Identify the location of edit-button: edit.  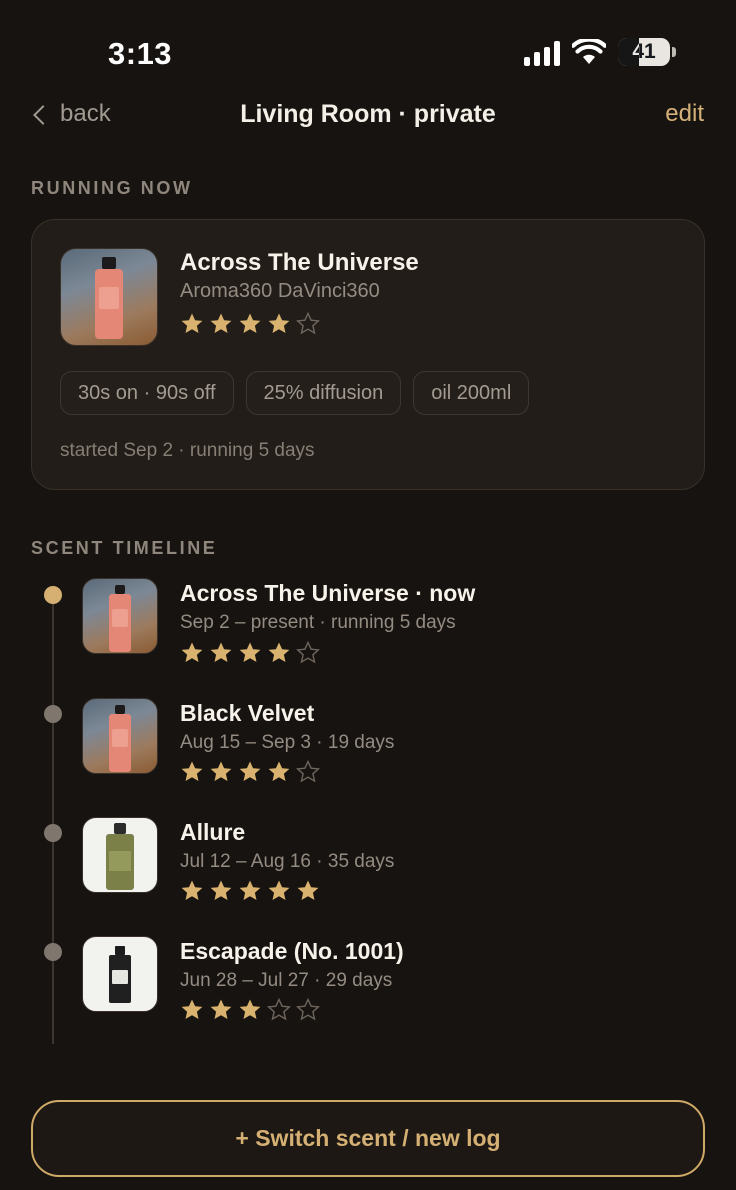
(684, 114).